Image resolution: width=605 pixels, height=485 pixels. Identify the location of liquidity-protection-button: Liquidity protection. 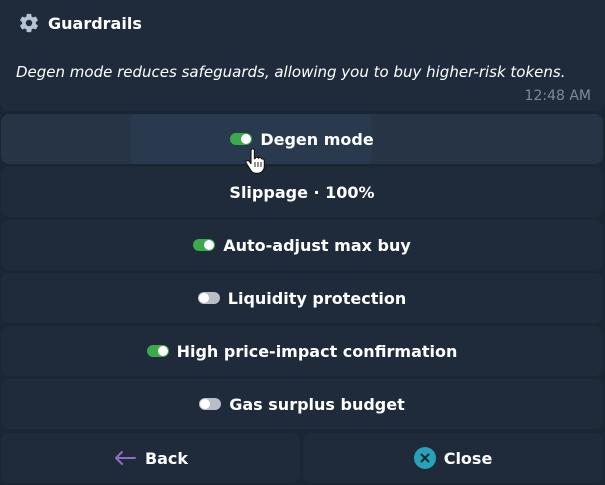
(302, 298).